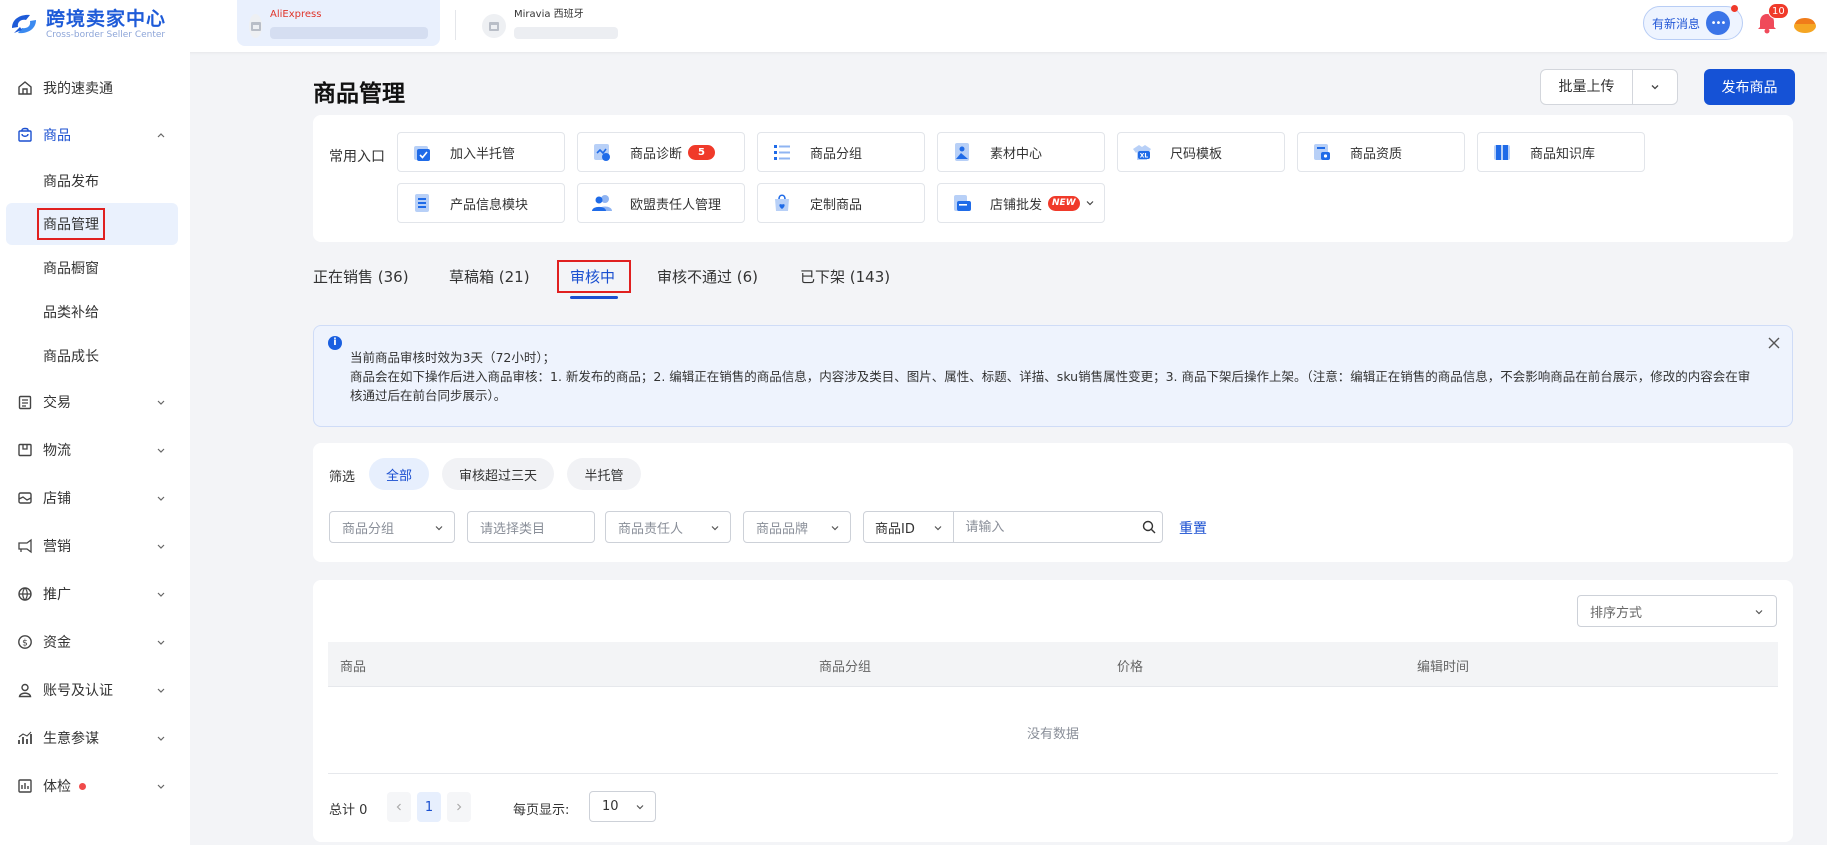 Image resolution: width=1827 pixels, height=845 pixels. Describe the element at coordinates (71, 269) in the screenshot. I see `sidebar-subitem-label: 商品橱窗` at that location.